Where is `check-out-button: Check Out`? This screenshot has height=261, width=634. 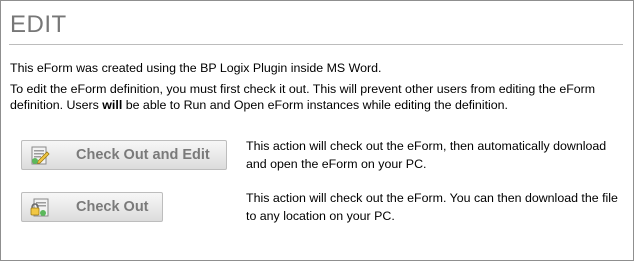
check-out-button: Check Out is located at coordinates (92, 207).